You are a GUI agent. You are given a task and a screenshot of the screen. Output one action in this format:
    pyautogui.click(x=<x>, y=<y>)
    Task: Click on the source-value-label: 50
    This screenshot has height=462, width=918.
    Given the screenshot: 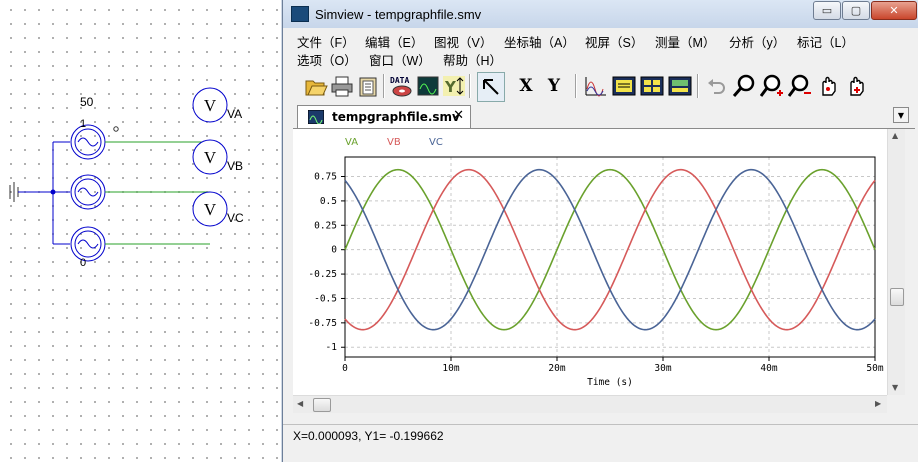 What is the action you would take?
    pyautogui.click(x=87, y=102)
    